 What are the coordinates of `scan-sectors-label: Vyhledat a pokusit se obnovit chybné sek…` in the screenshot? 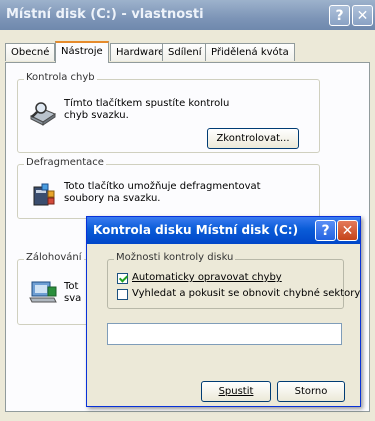 It's located at (246, 293).